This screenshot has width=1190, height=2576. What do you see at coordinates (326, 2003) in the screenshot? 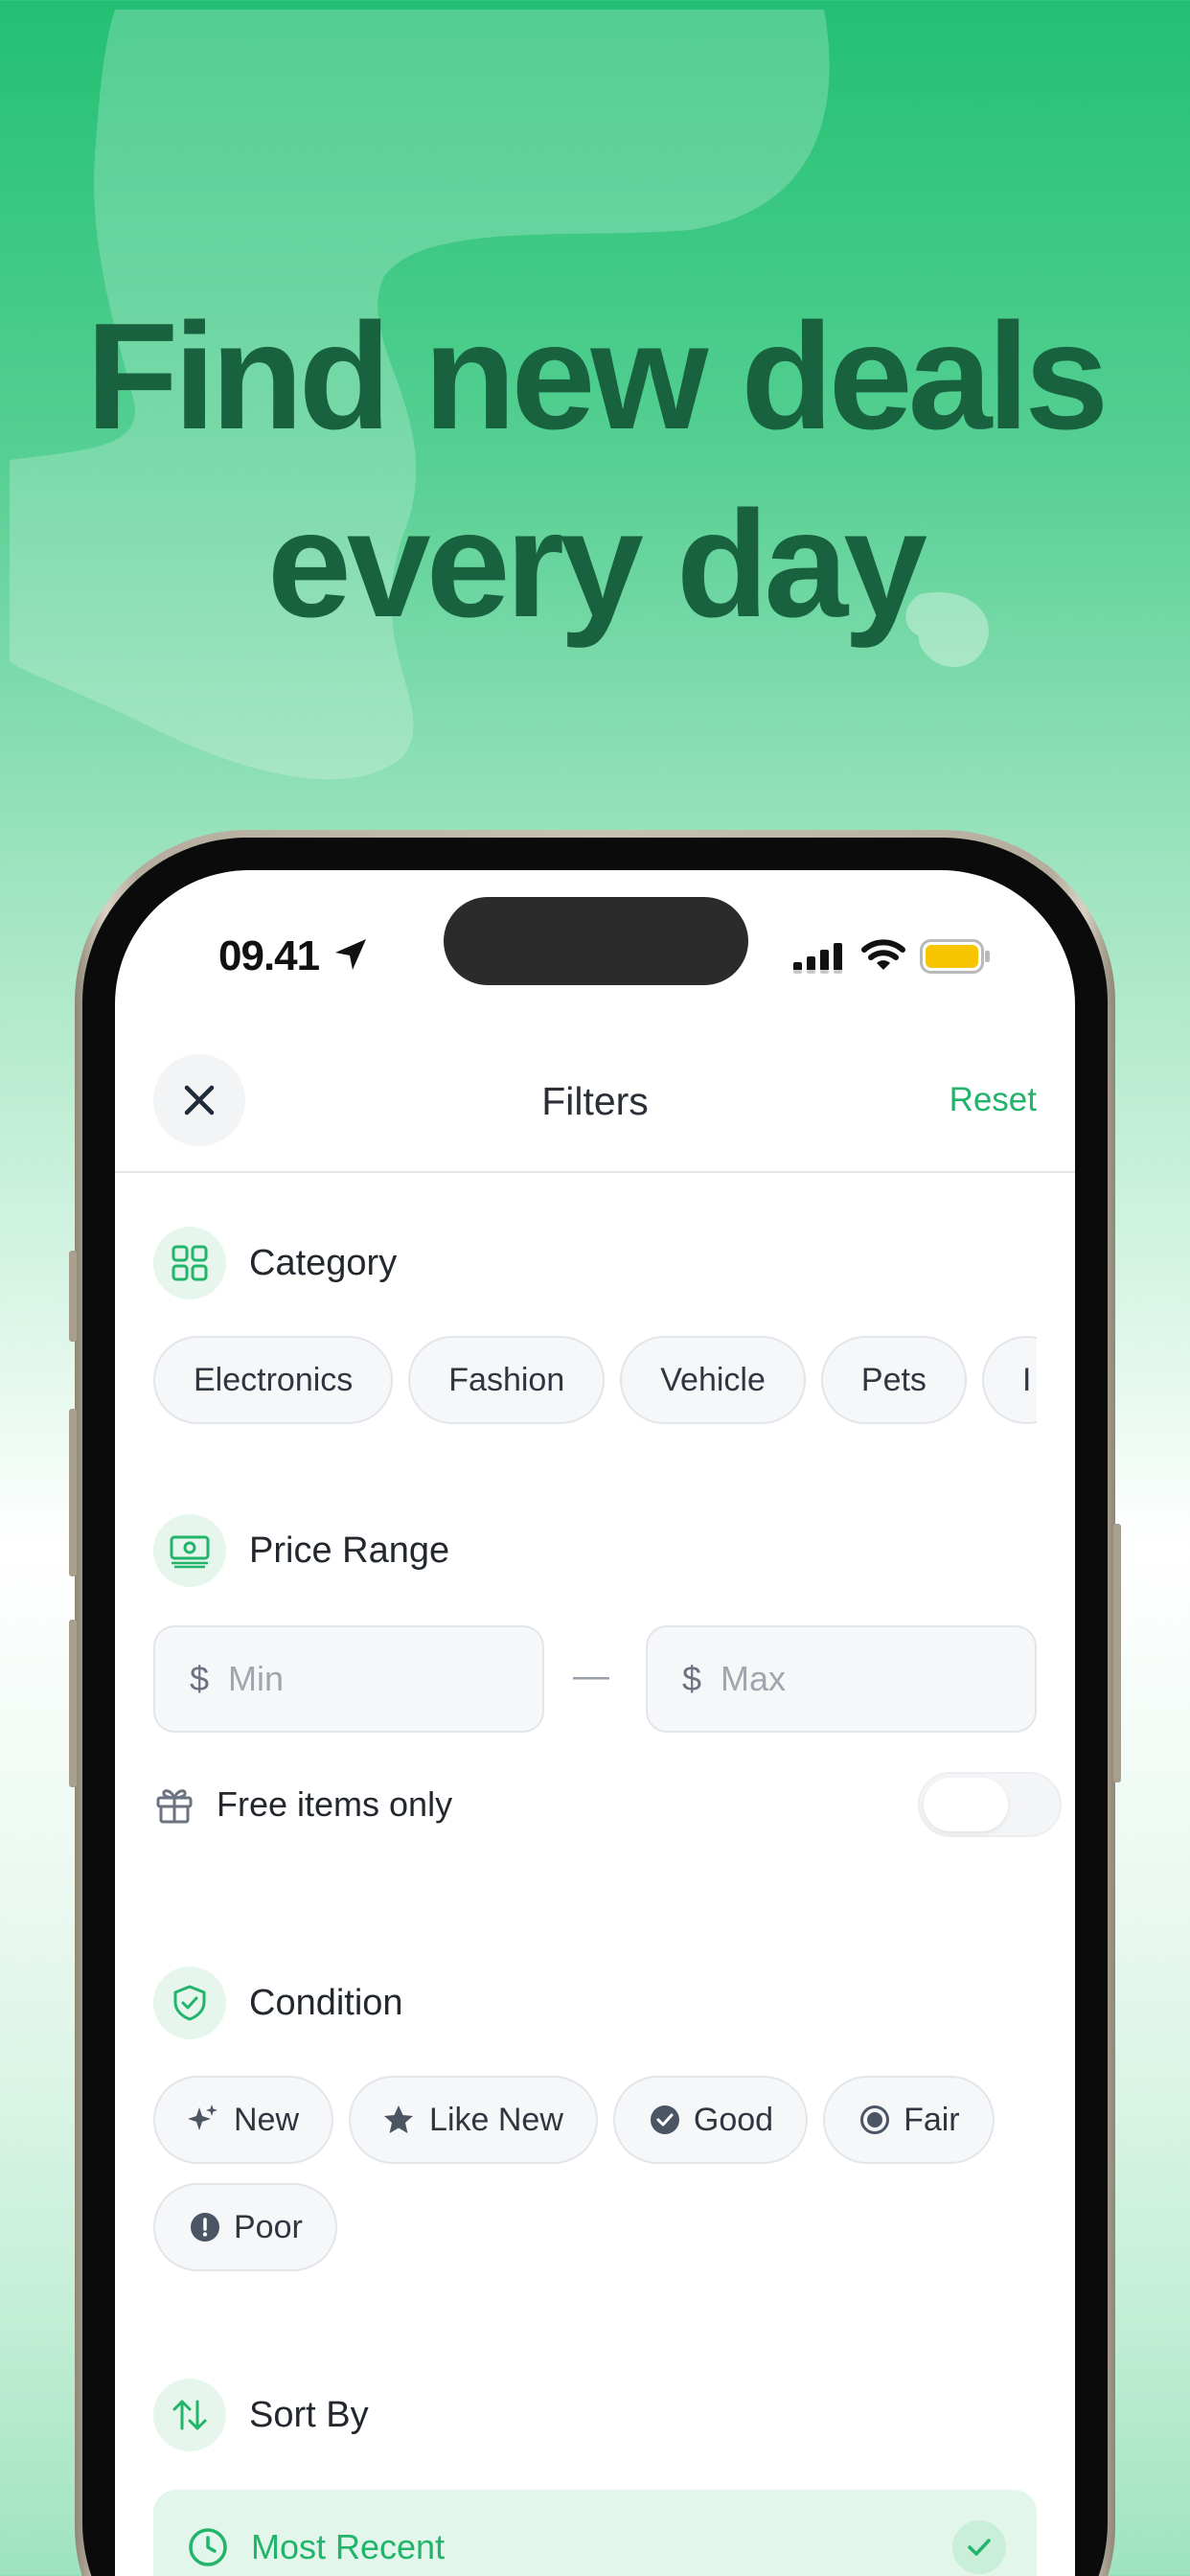
I see `condition-title: Condition` at bounding box center [326, 2003].